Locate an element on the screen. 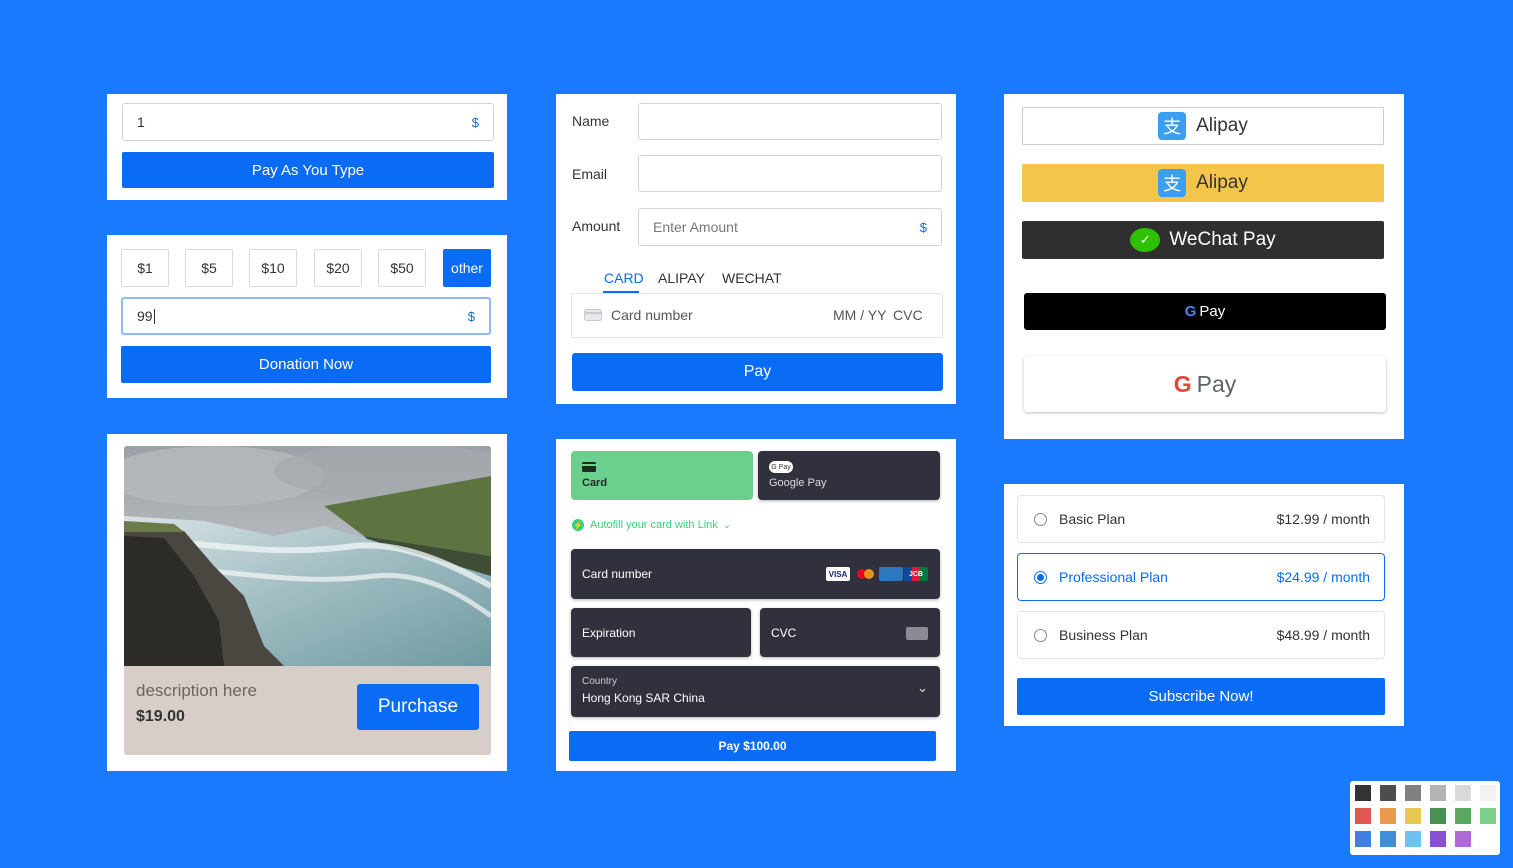 Image resolution: width=1513 pixels, height=868 pixels. pay-as-you-type-card: 1 $ Pay As You Type is located at coordinates (307, 147).